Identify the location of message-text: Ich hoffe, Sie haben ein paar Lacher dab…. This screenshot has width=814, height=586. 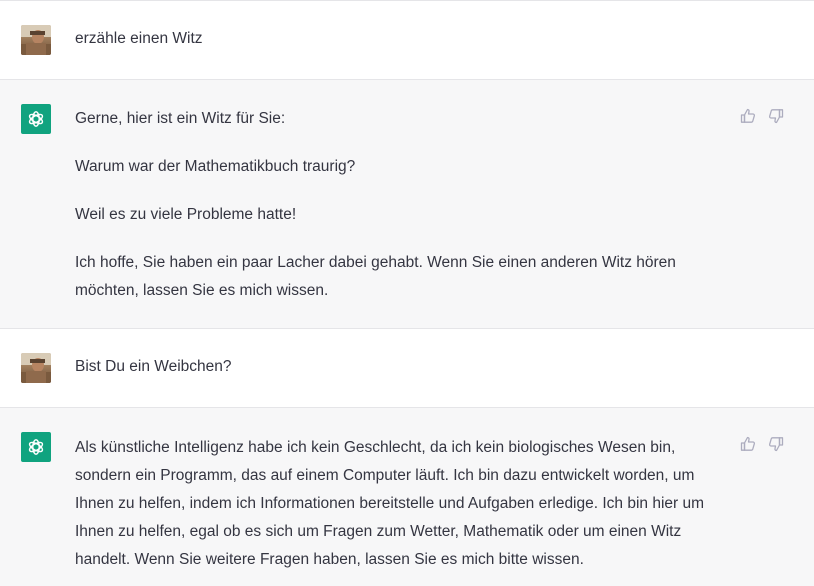
(375, 276).